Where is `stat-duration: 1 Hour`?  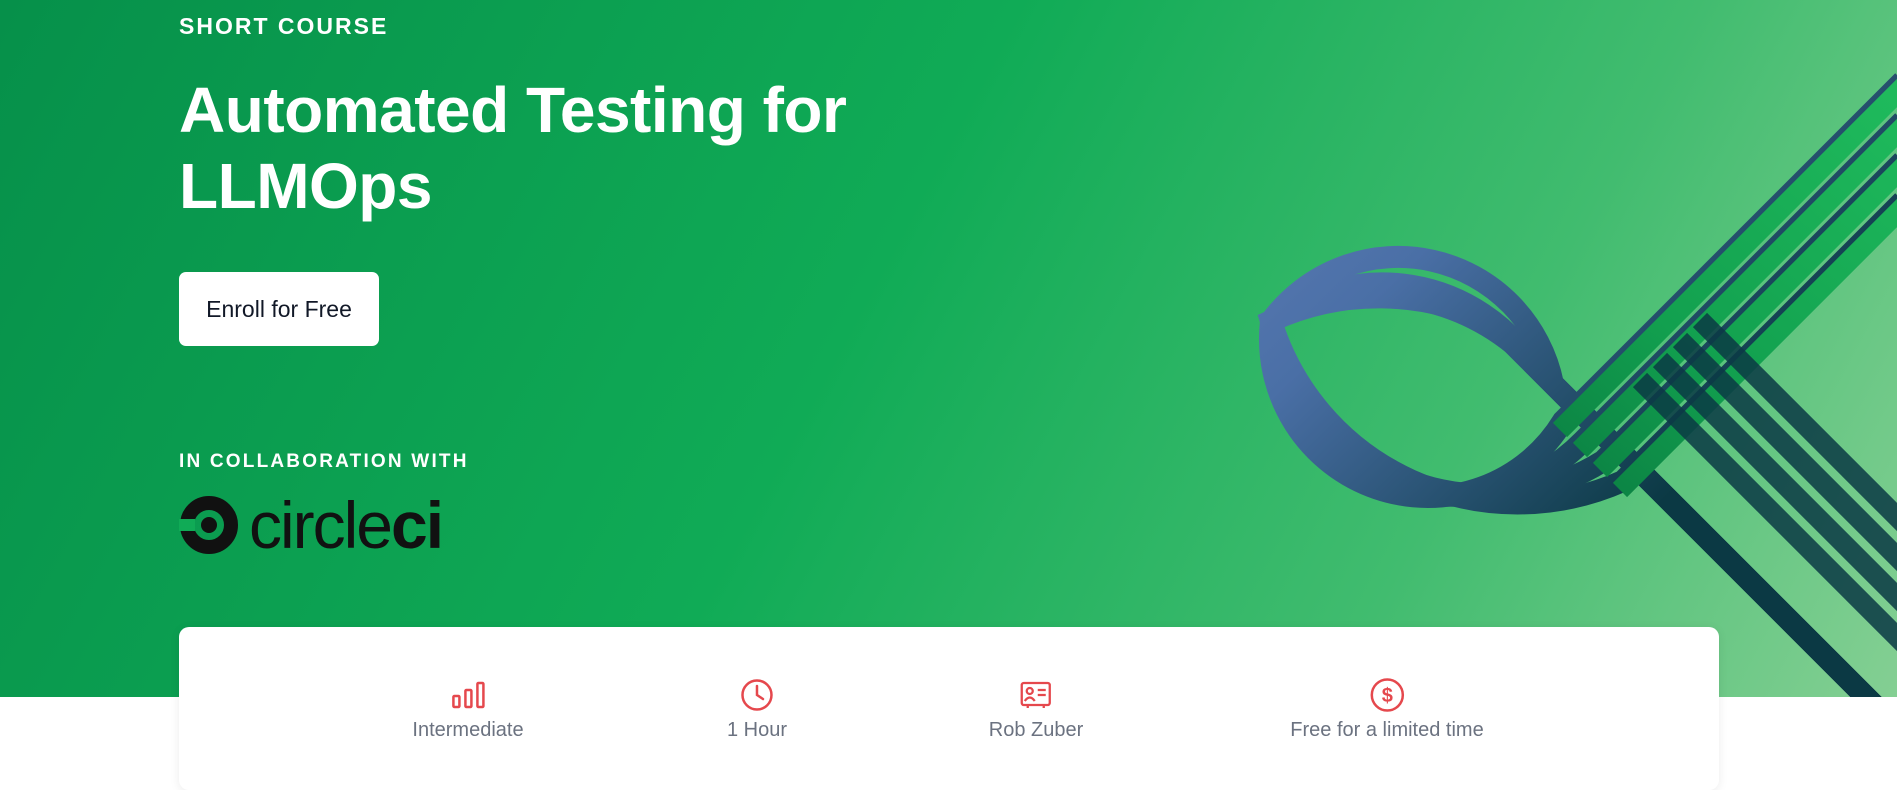
stat-duration: 1 Hour is located at coordinates (757, 709).